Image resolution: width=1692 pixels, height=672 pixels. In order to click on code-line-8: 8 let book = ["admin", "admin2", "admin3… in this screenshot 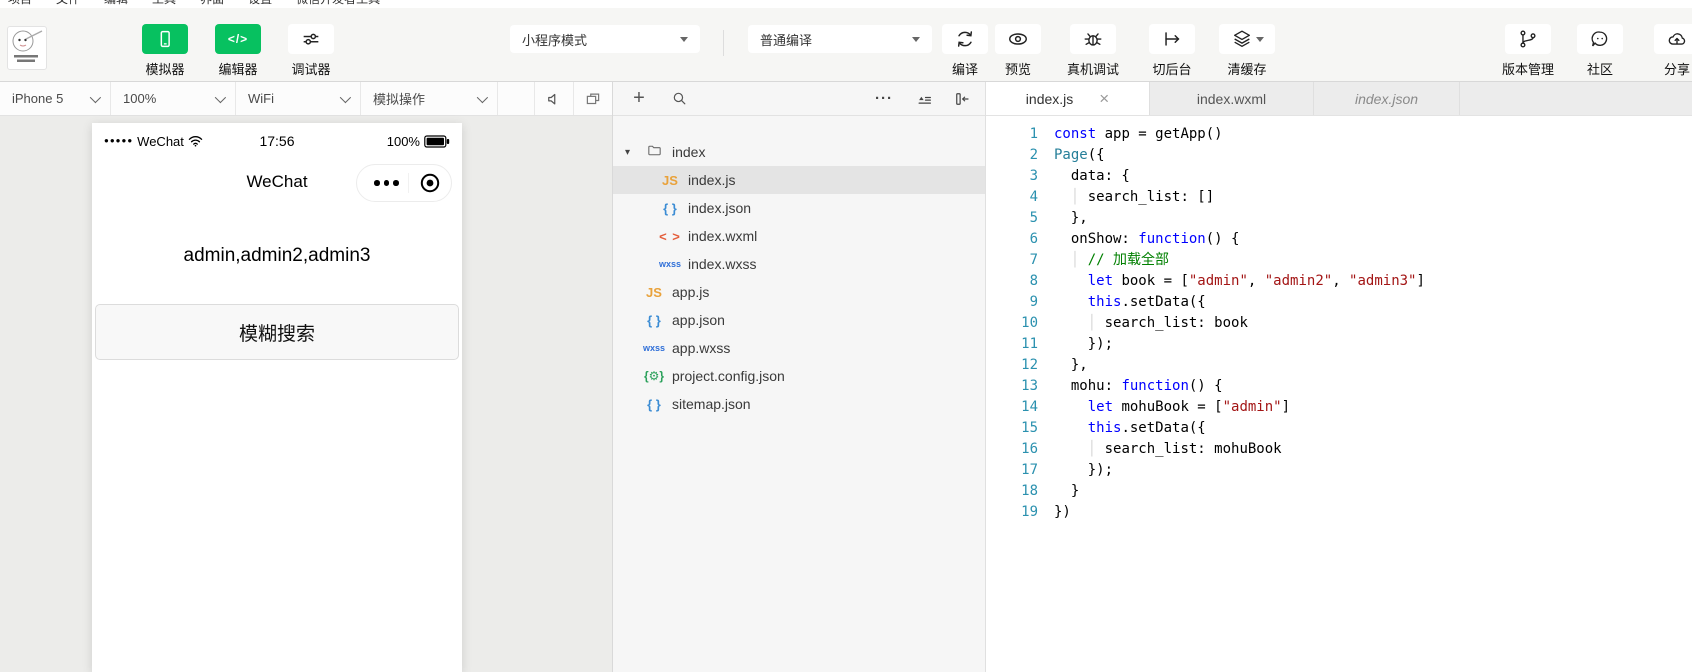, I will do `click(1339, 281)`.